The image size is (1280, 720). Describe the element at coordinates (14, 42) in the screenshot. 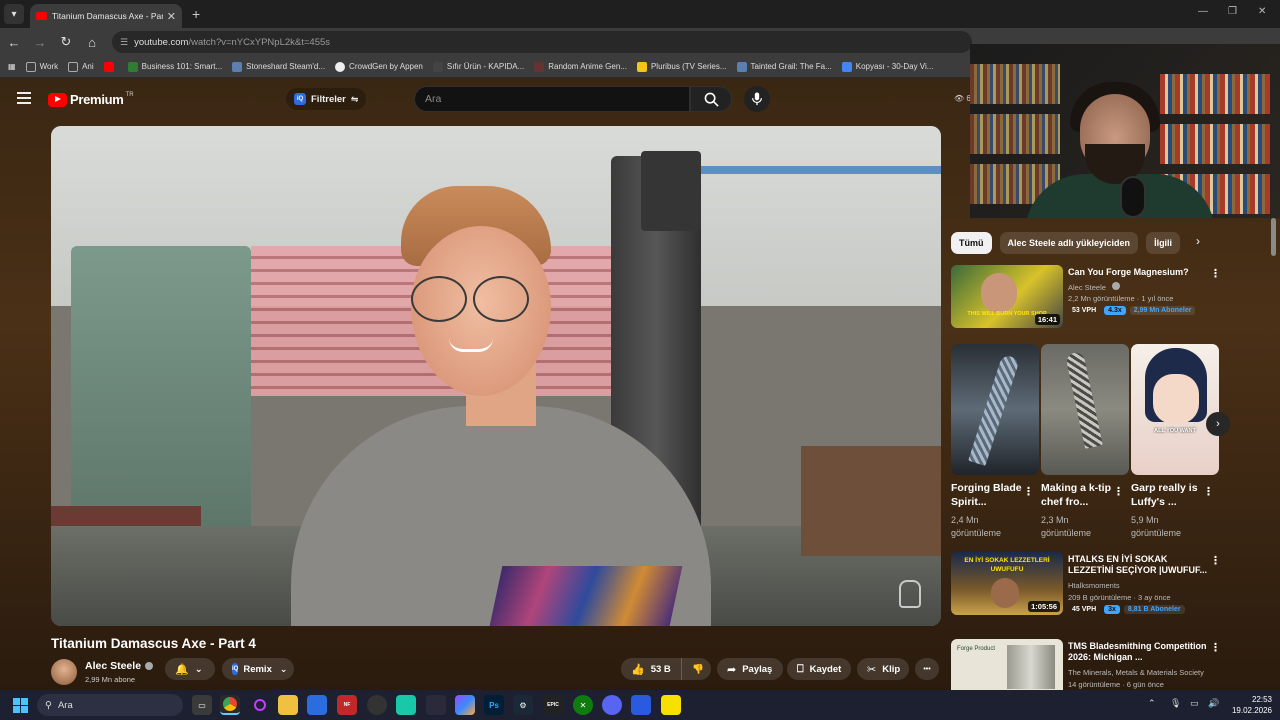

I see `back-icon: ←` at that location.